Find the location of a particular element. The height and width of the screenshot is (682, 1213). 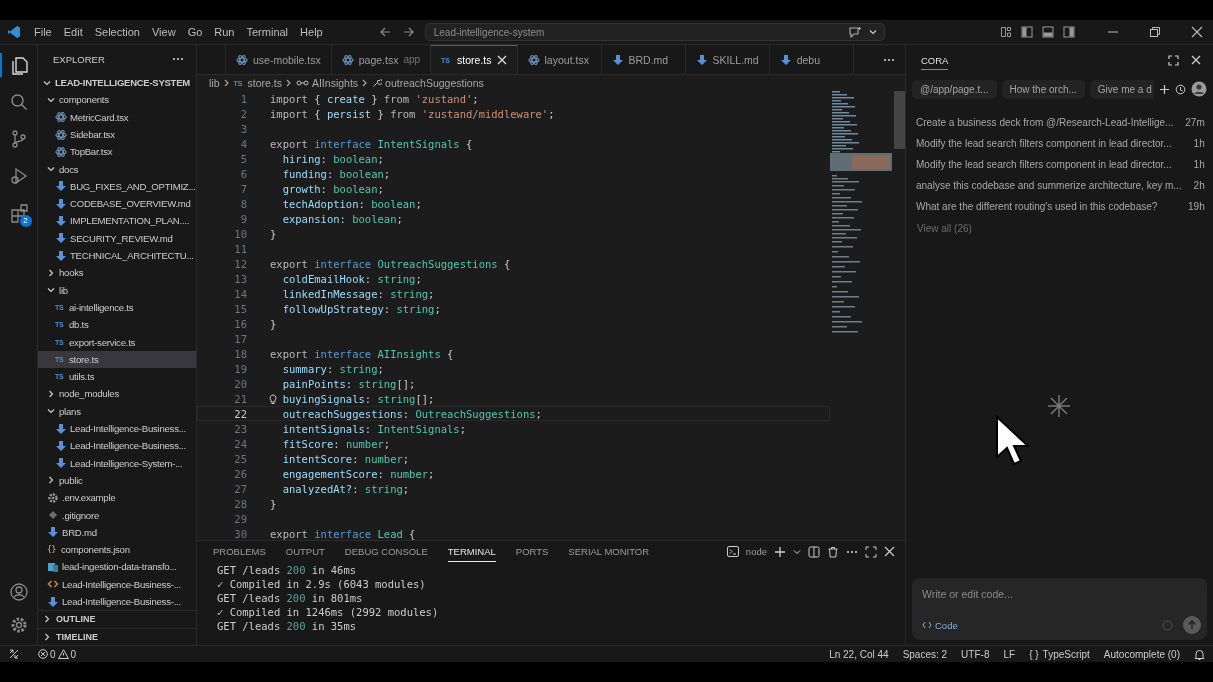

panel-tab: SERIAL MONITOR is located at coordinates (609, 551).